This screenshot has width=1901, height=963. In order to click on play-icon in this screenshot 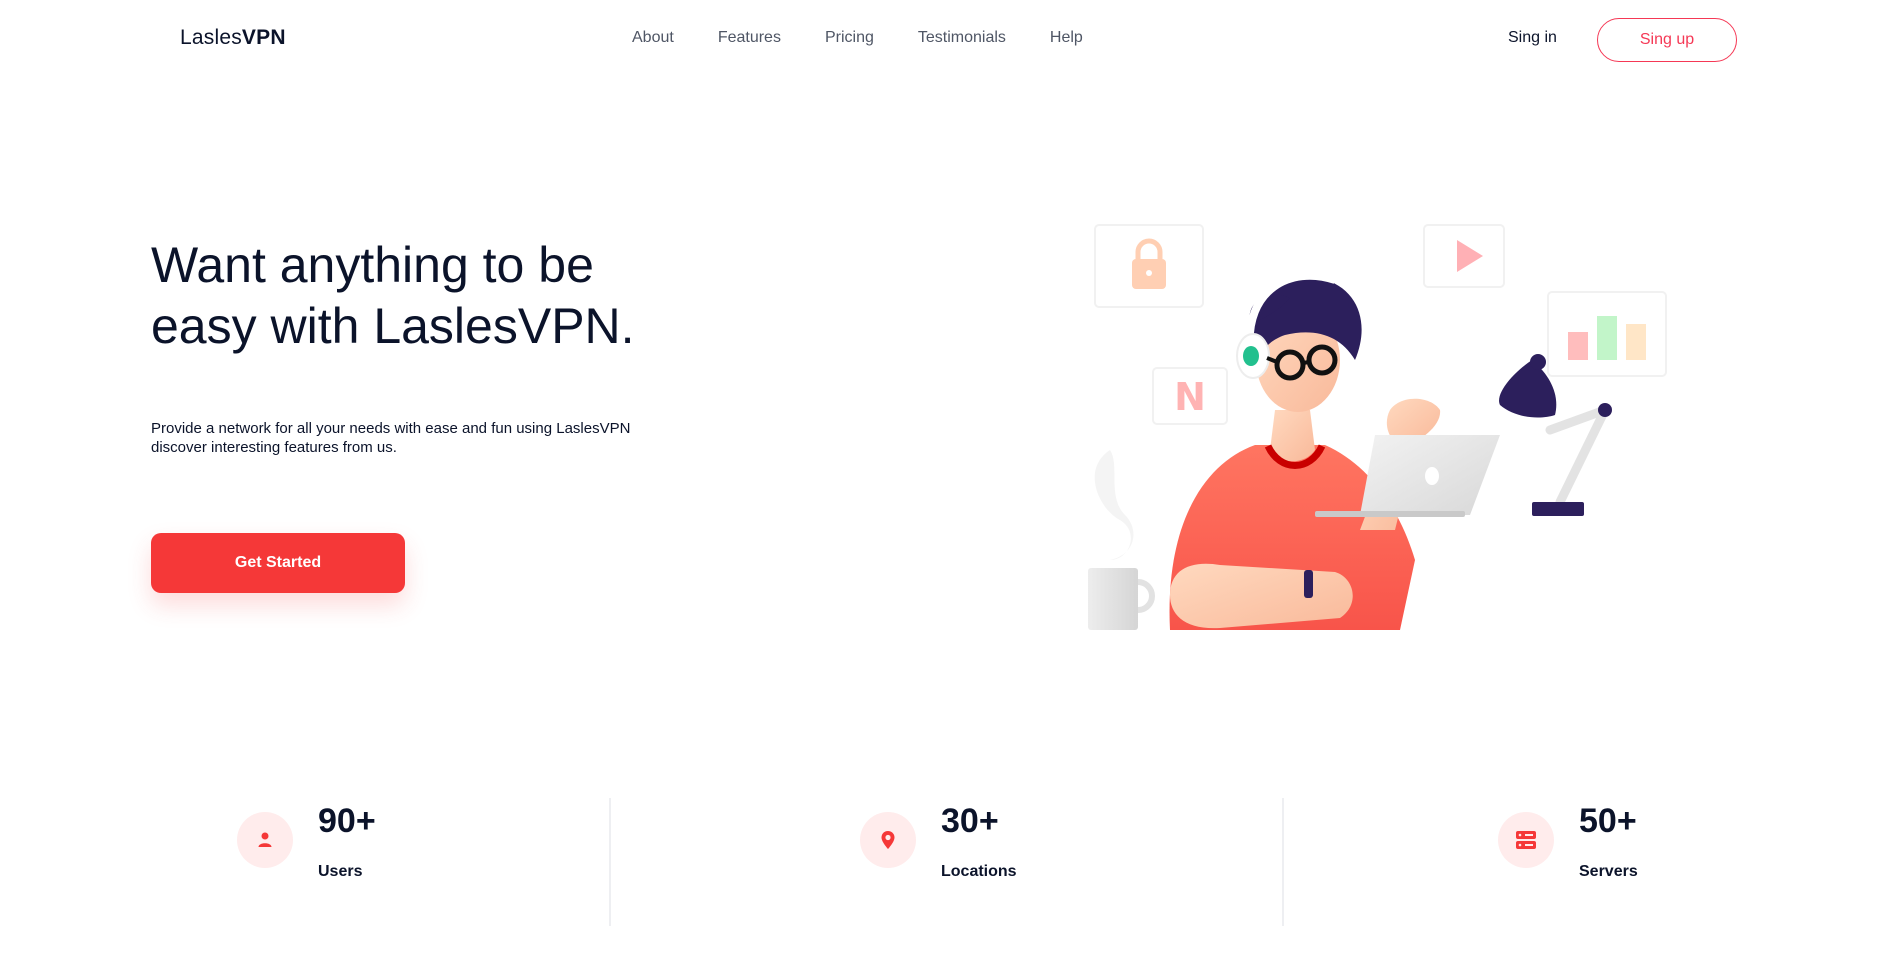, I will do `click(1464, 256)`.